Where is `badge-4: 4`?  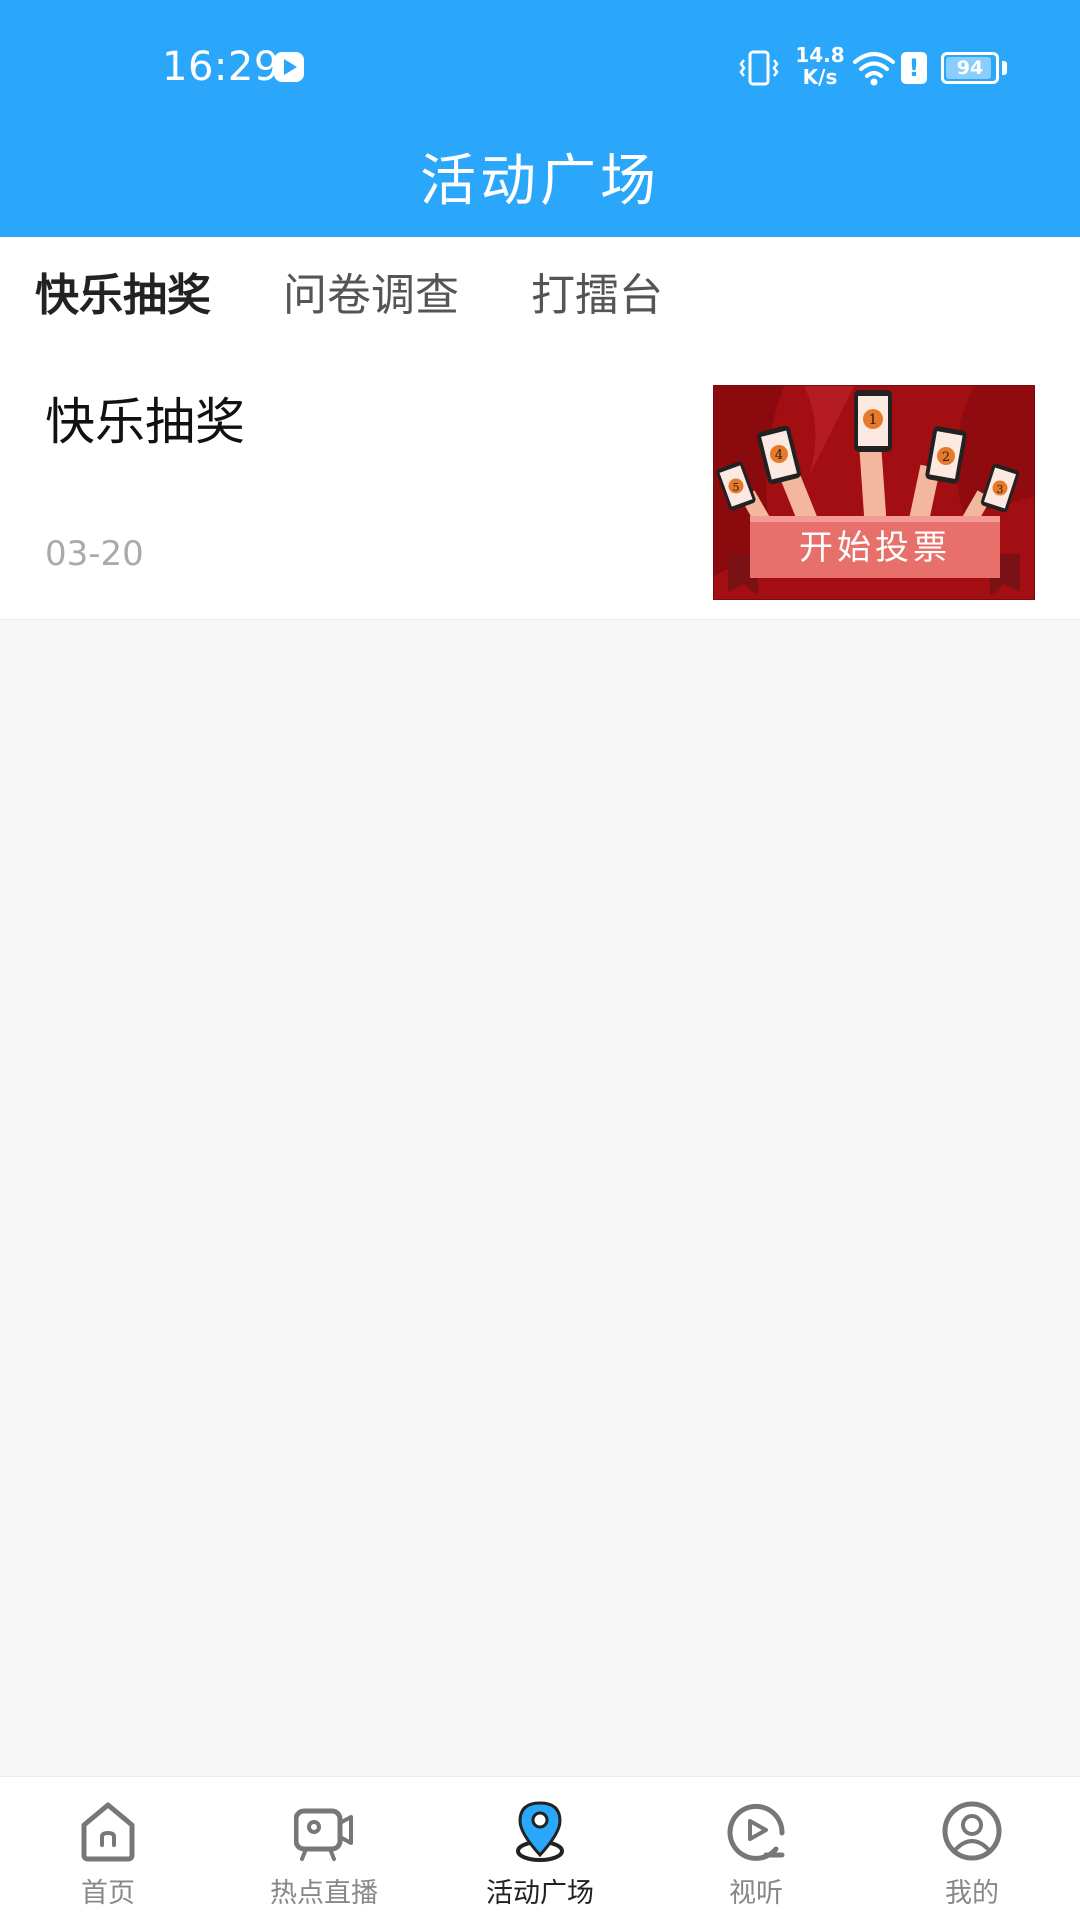 badge-4: 4 is located at coordinates (779, 455).